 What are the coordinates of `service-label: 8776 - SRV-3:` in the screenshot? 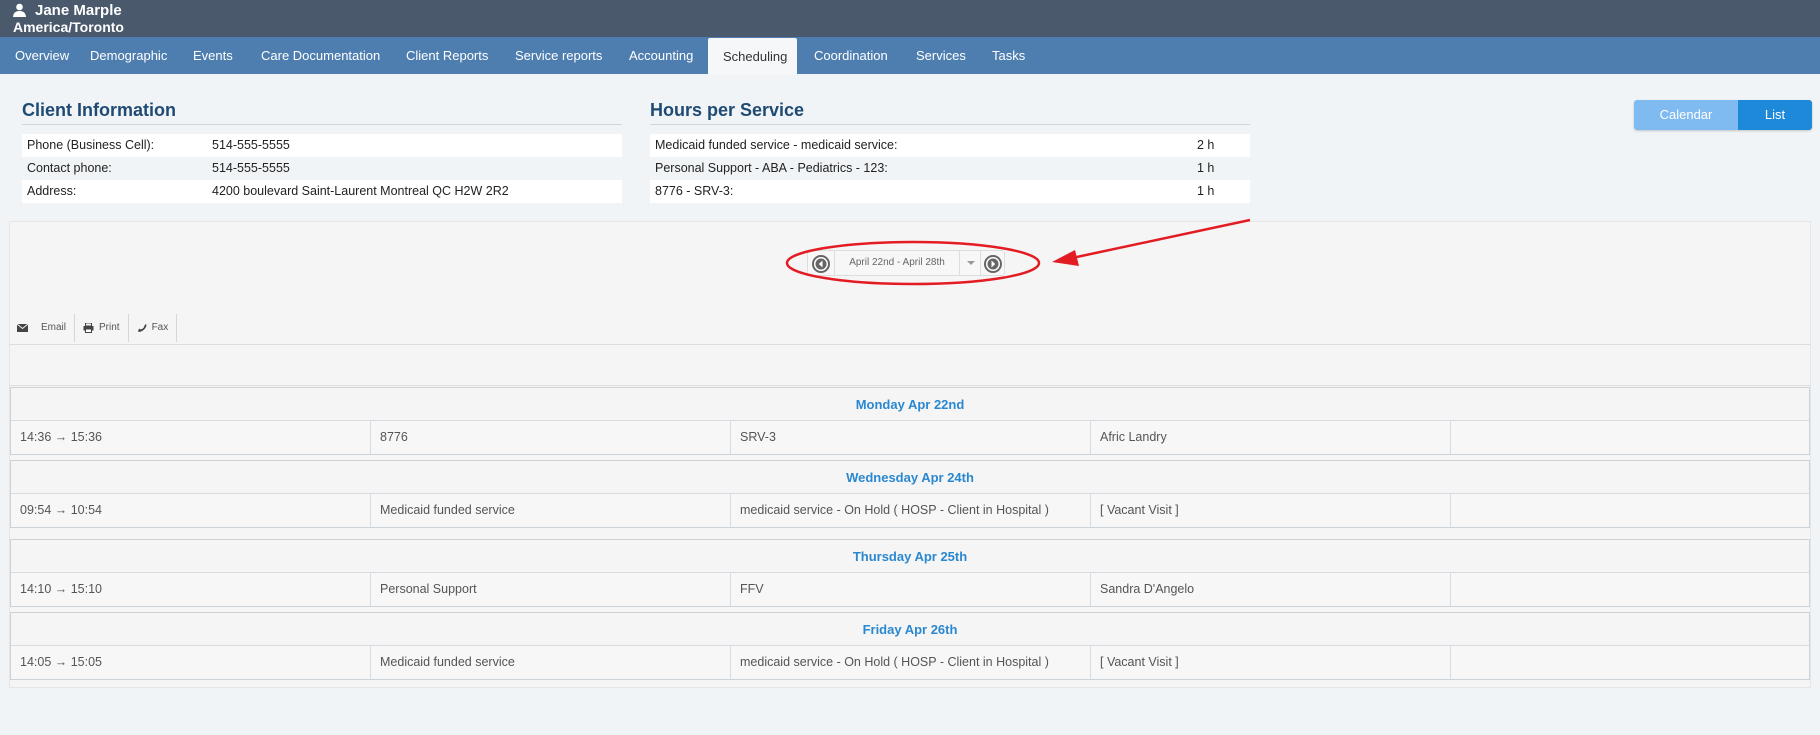 It's located at (694, 191).